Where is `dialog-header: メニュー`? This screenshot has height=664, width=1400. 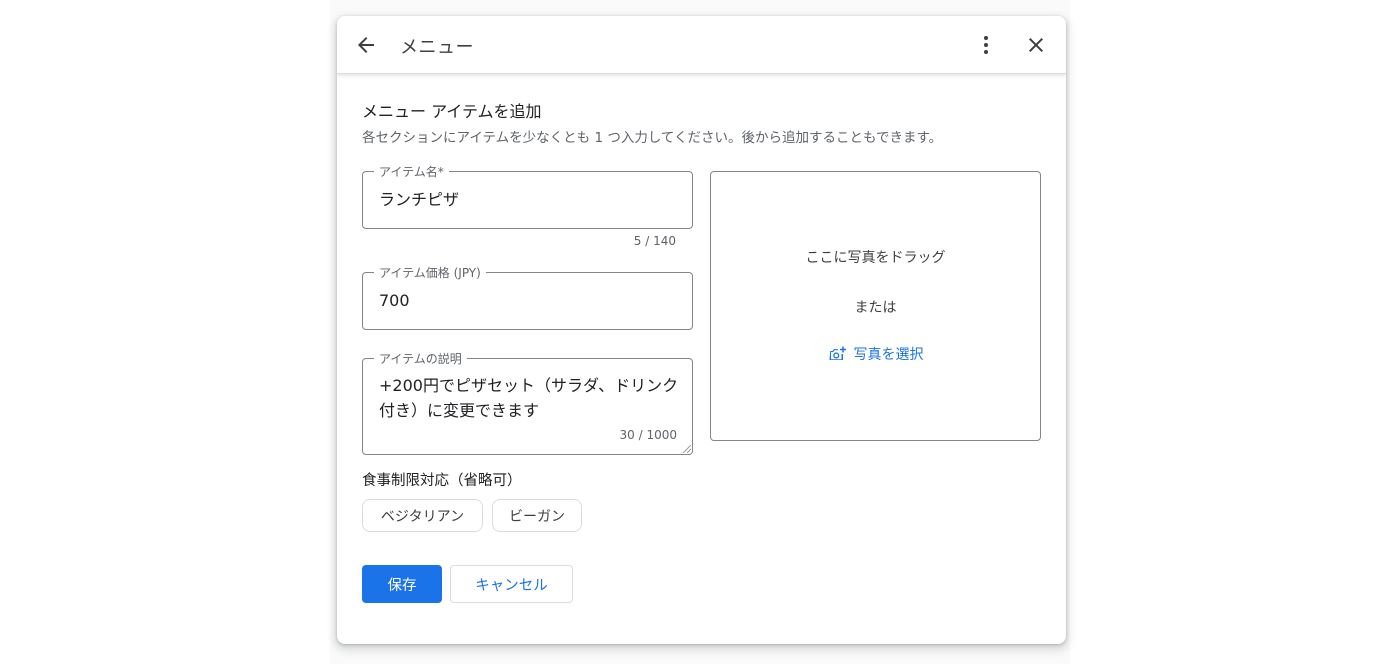
dialog-header: メニュー is located at coordinates (701, 45).